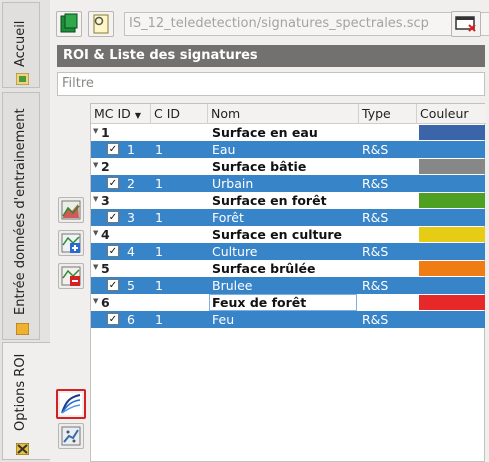 The width and height of the screenshot is (489, 462). I want to click on class-row: ✓ 2 1 Urbain R&S, so click(288, 183).